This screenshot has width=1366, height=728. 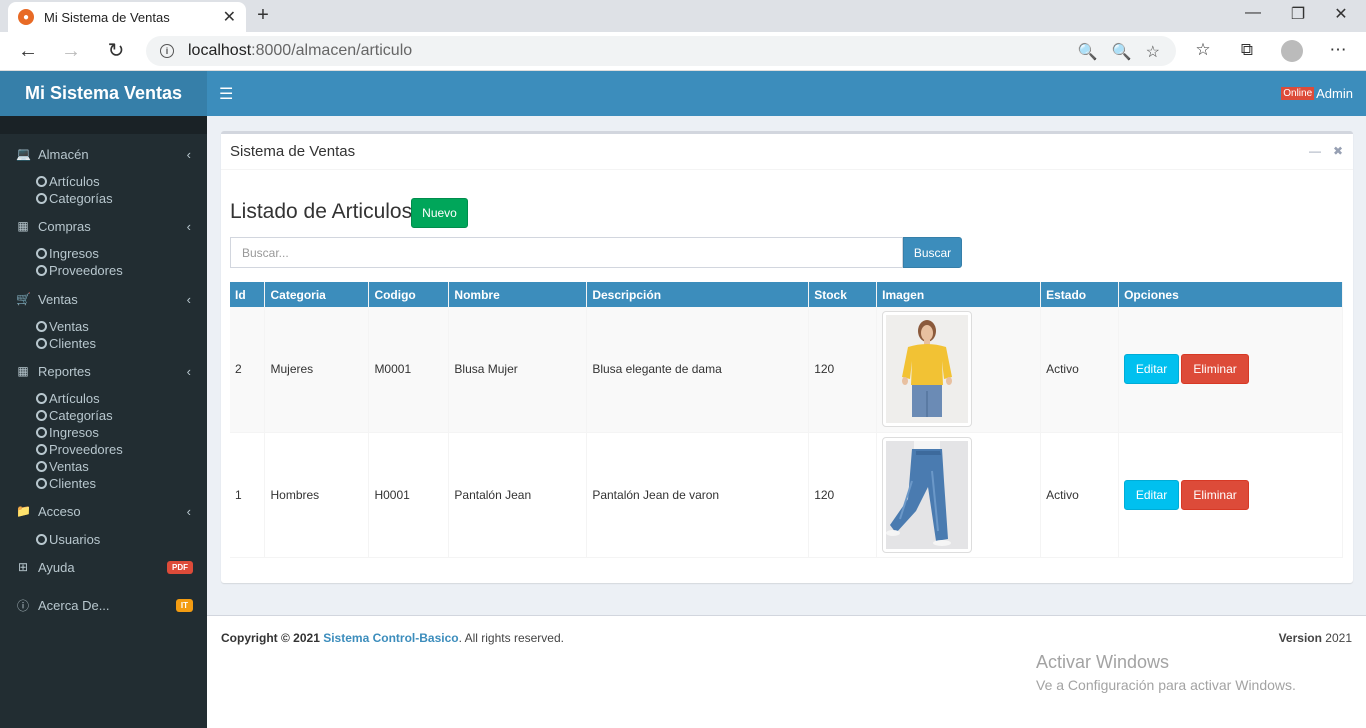 I want to click on sidebar-item-reporte-ventas: Ventas, so click(x=62, y=466).